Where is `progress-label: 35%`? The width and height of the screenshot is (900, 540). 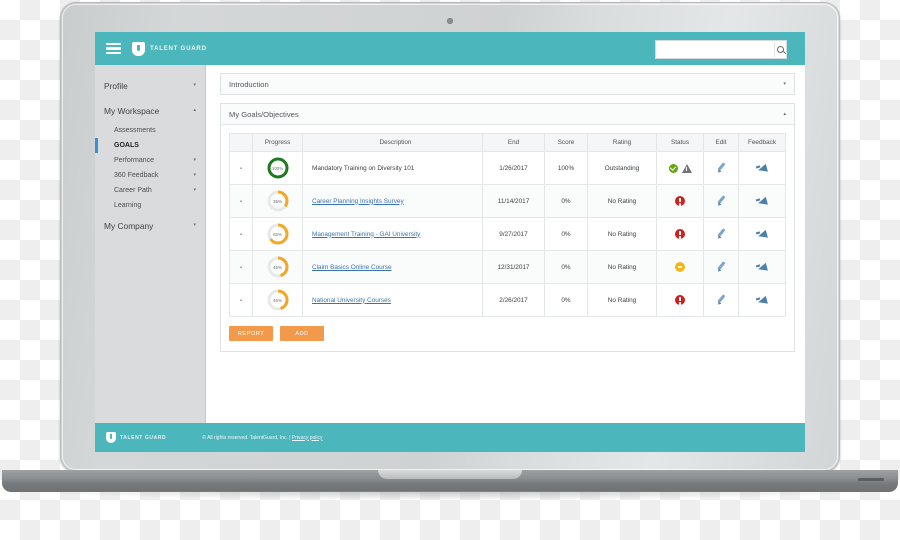 progress-label: 35% is located at coordinates (277, 201).